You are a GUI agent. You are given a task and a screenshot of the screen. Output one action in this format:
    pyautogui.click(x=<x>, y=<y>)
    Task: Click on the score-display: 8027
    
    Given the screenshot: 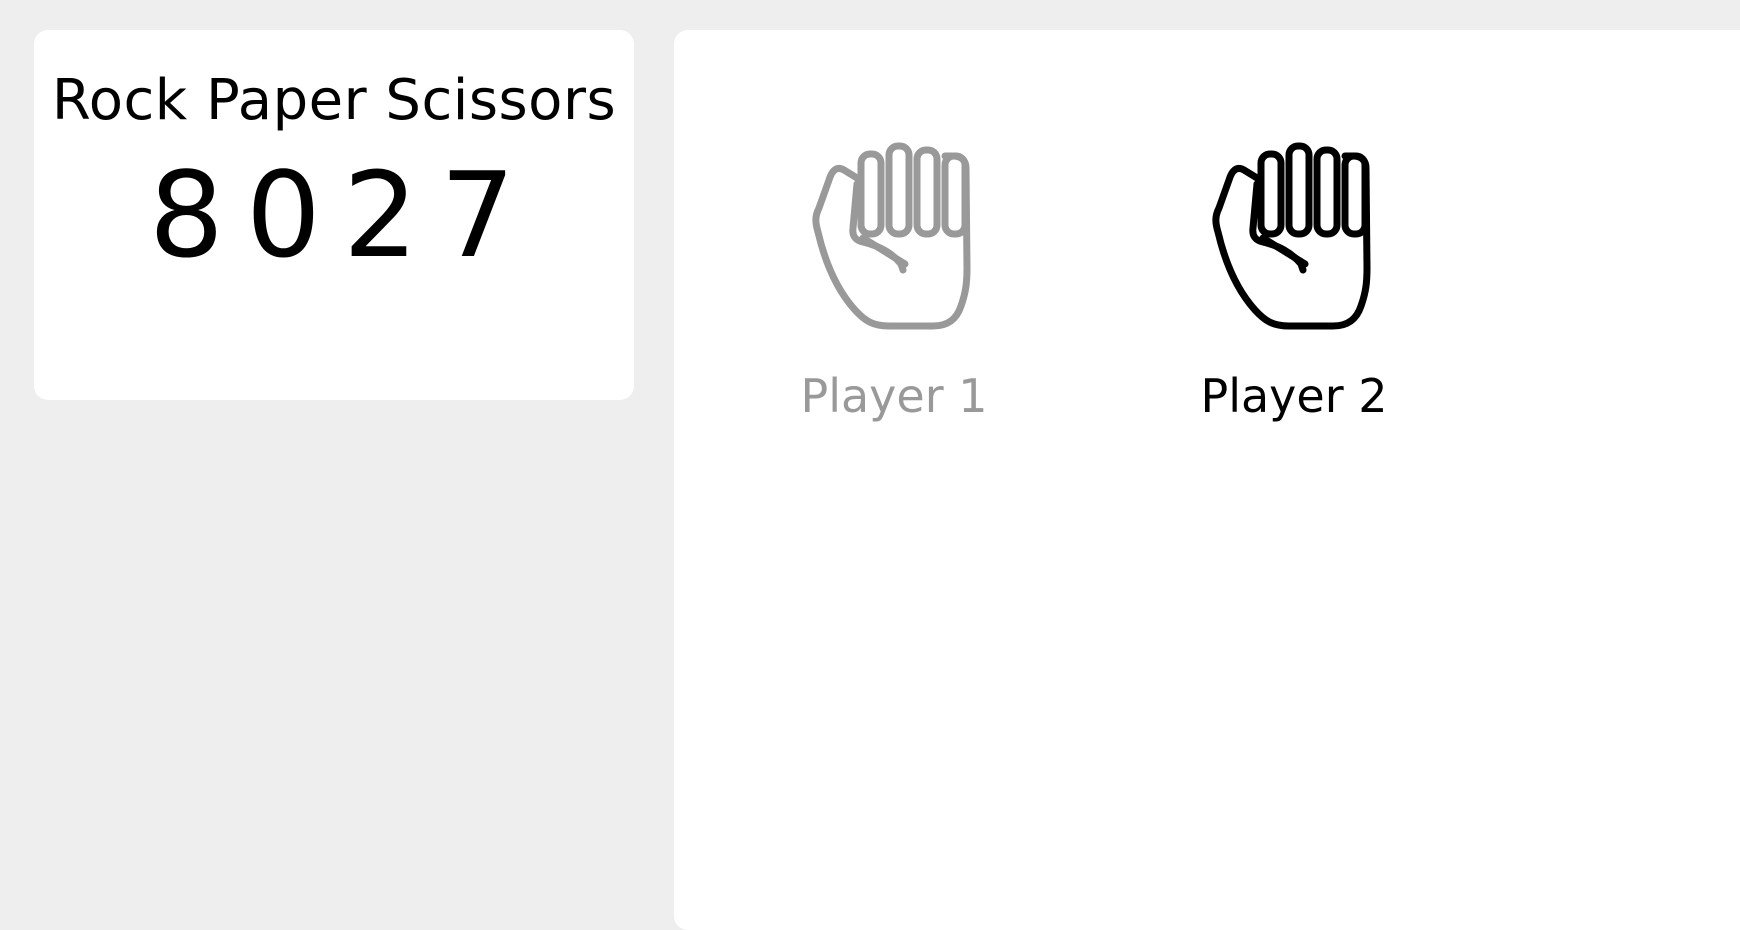 What is the action you would take?
    pyautogui.click(x=343, y=215)
    